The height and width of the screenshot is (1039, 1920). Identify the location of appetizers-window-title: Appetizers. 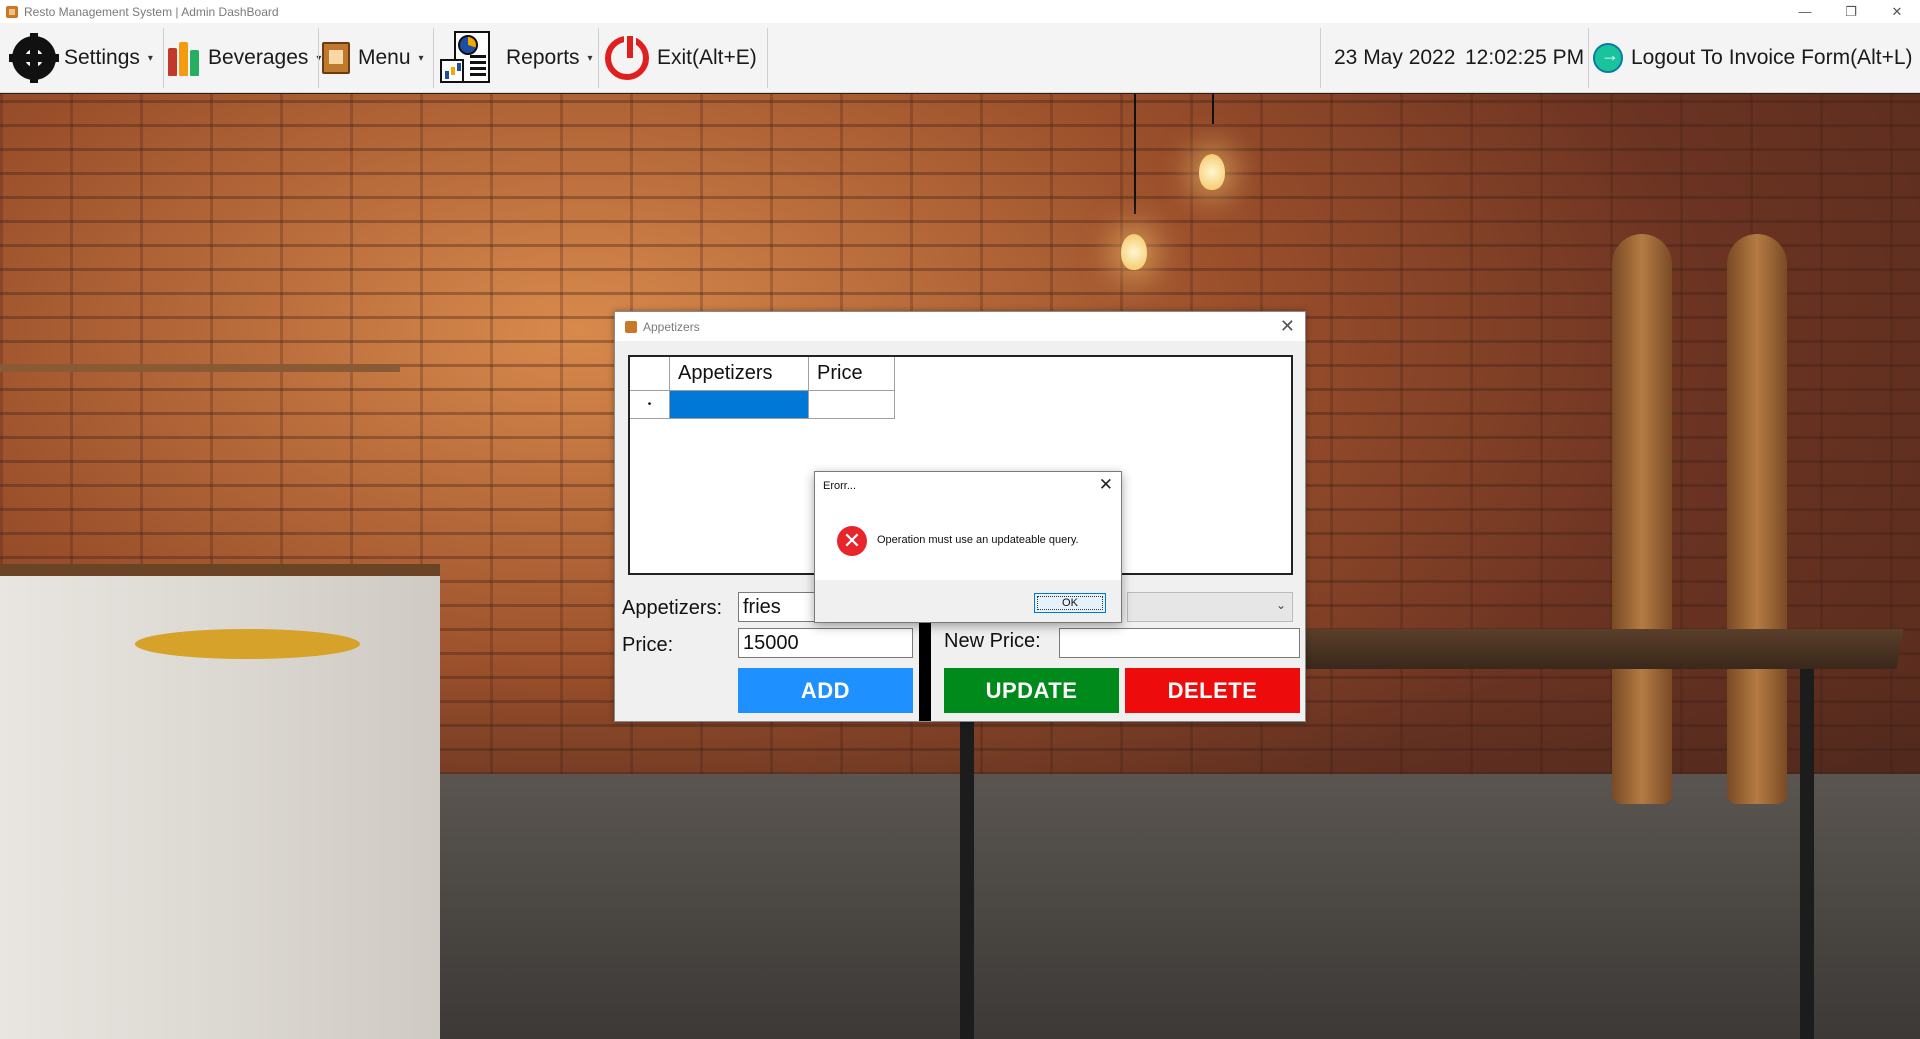
(671, 326).